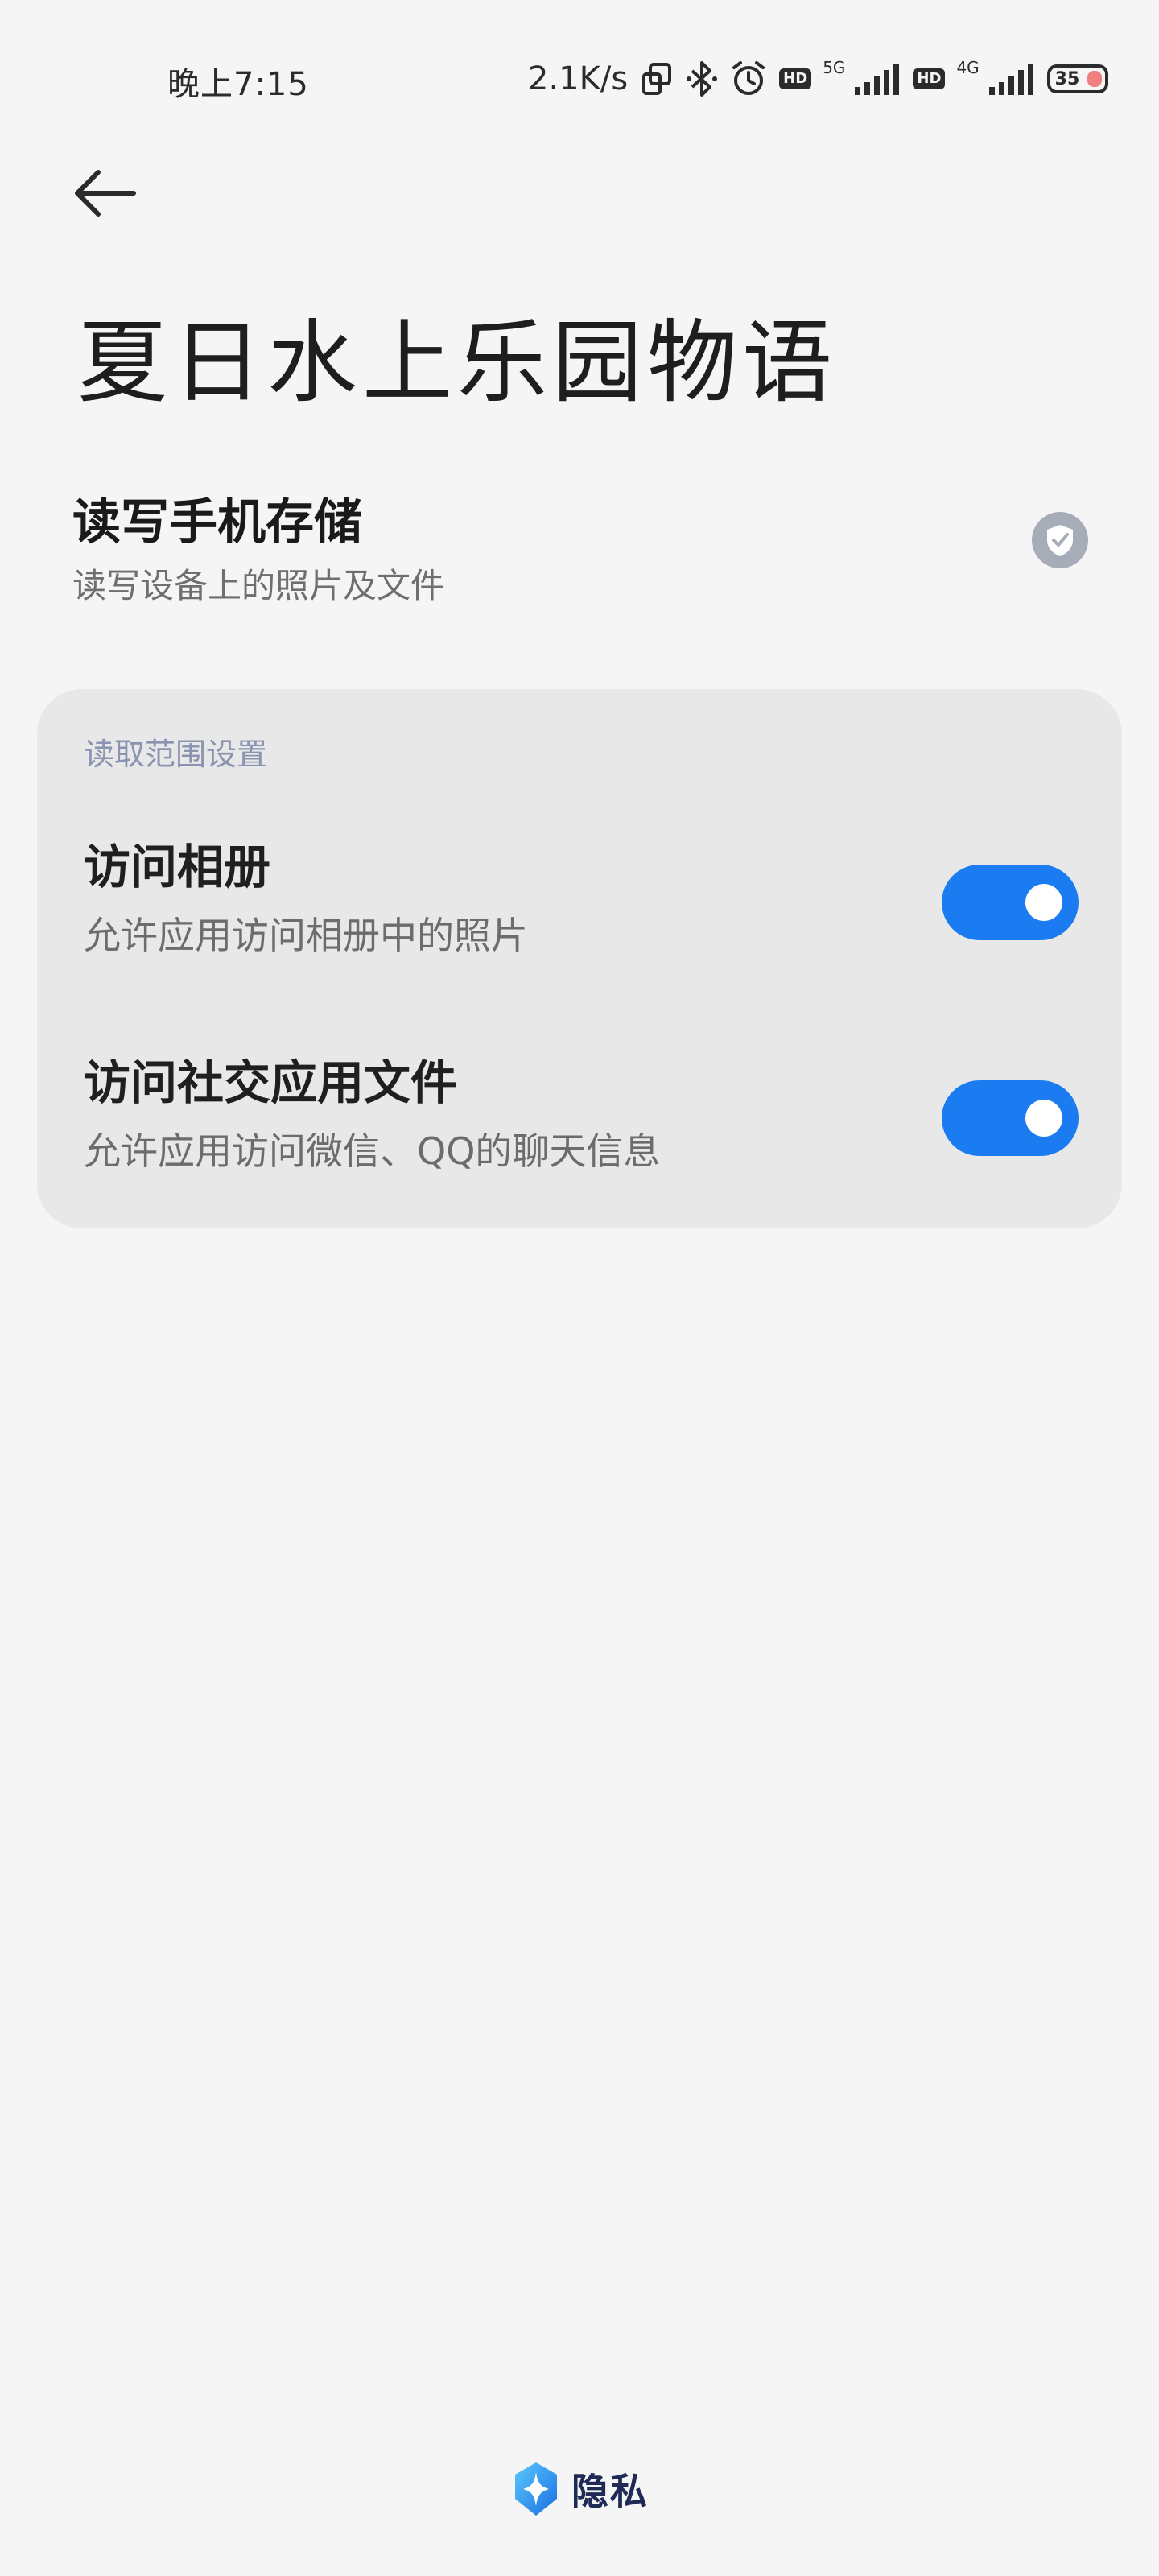  What do you see at coordinates (877, 79) in the screenshot?
I see `signal-strength-icon` at bounding box center [877, 79].